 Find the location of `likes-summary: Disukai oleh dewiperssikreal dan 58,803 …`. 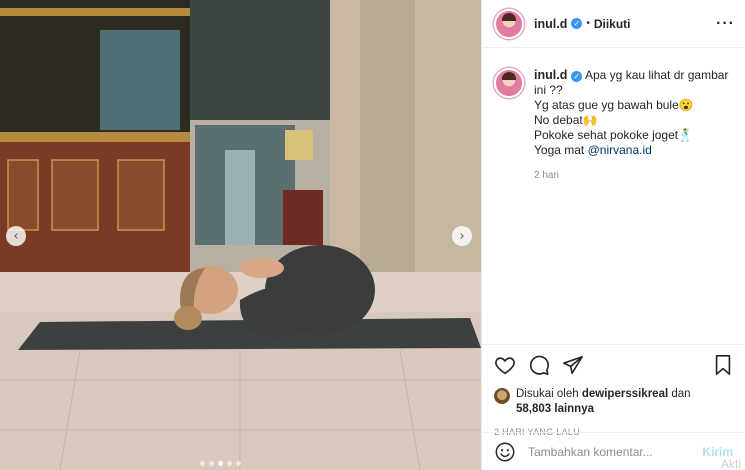

likes-summary: Disukai oleh dewiperssikreal dan 58,803 … is located at coordinates (613, 402).